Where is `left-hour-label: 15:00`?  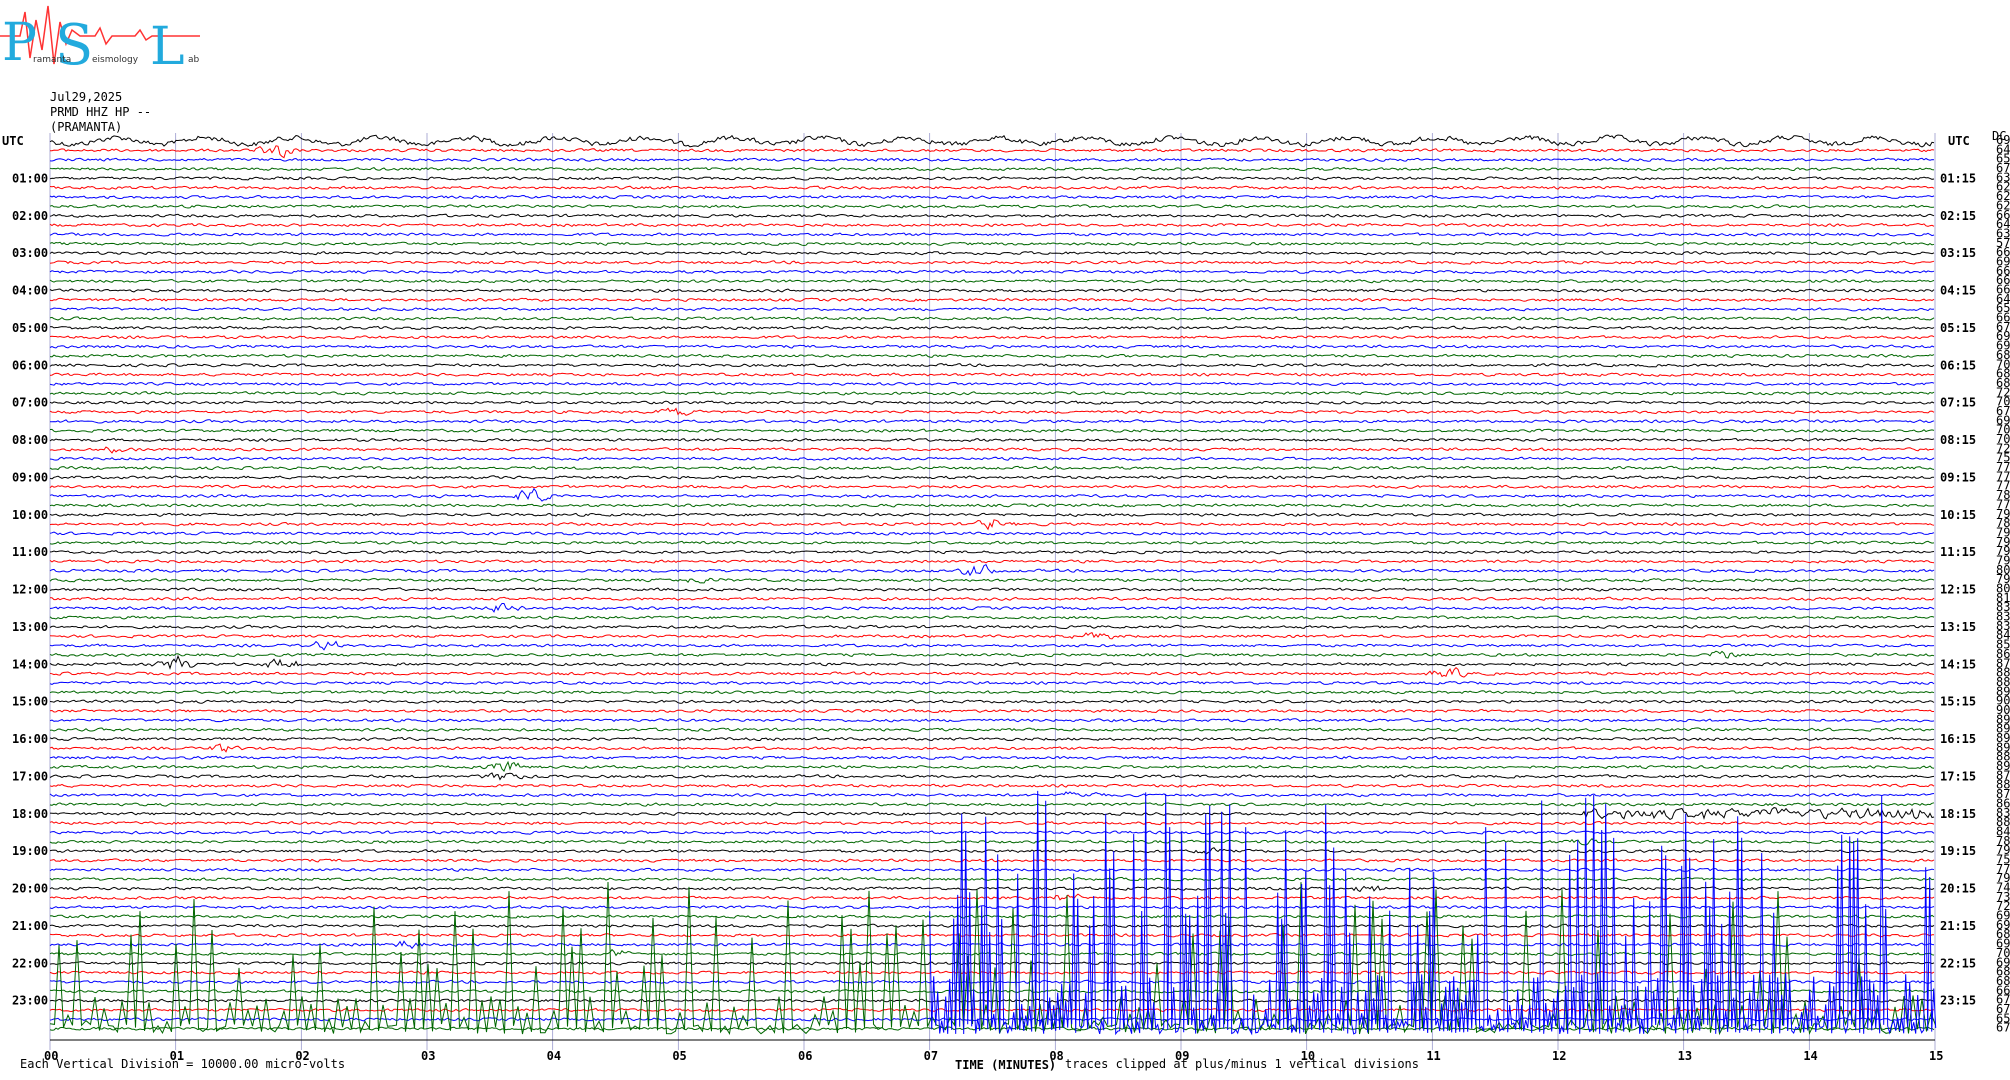
left-hour-label: 15:00 is located at coordinates (30, 702).